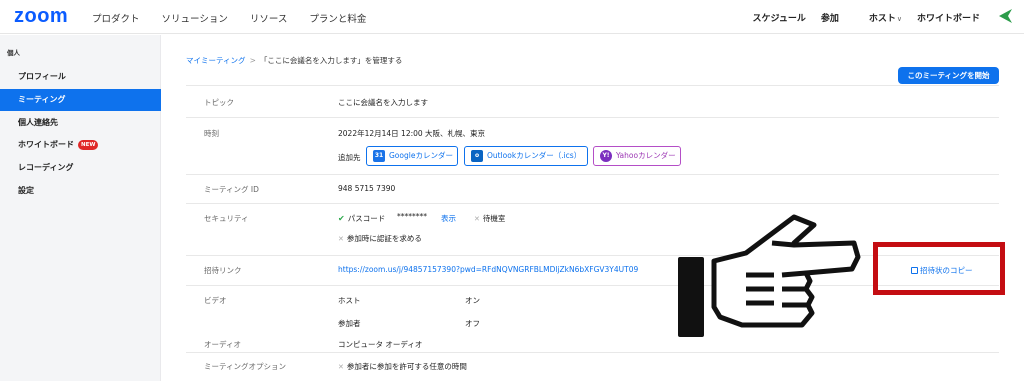 This screenshot has height=381, width=1024. I want to click on video-participant-label: 参加者, so click(349, 323).